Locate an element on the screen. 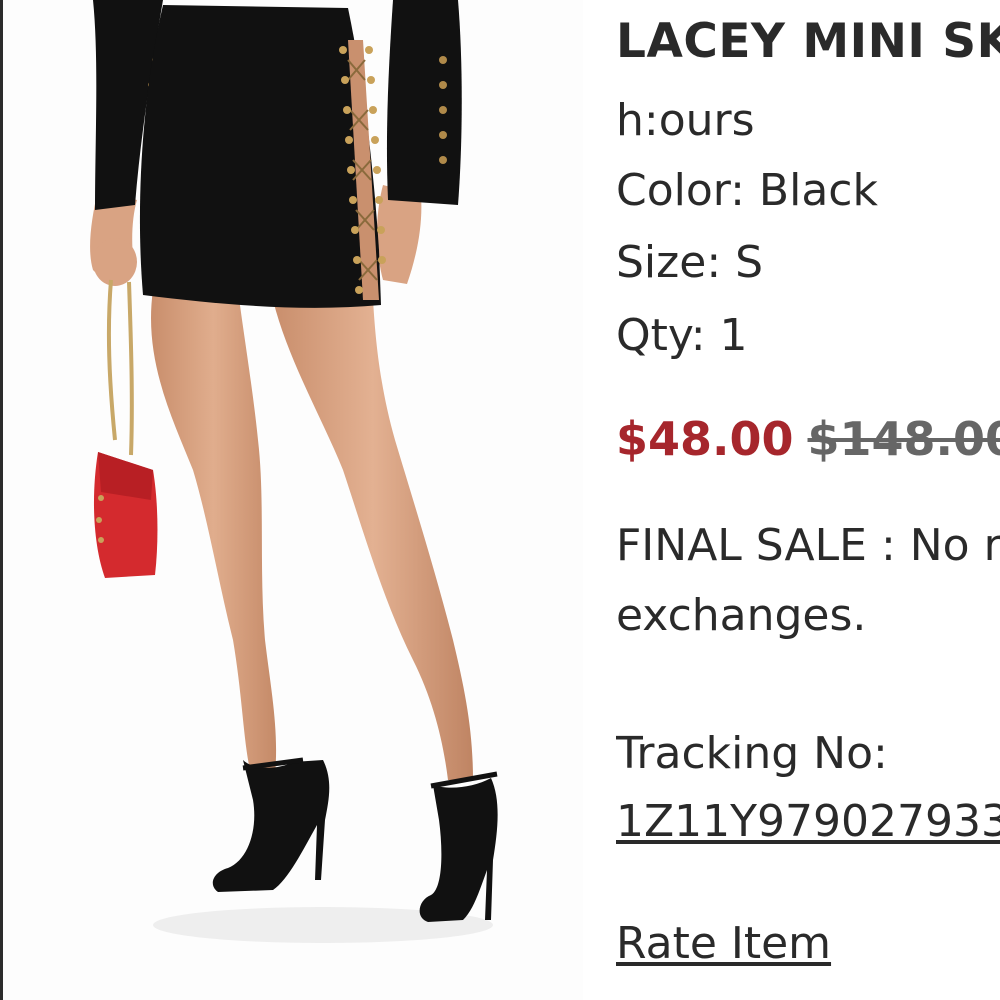 The image size is (1000, 1000). product-title: LACEY MINI SKIRT is located at coordinates (808, 41).